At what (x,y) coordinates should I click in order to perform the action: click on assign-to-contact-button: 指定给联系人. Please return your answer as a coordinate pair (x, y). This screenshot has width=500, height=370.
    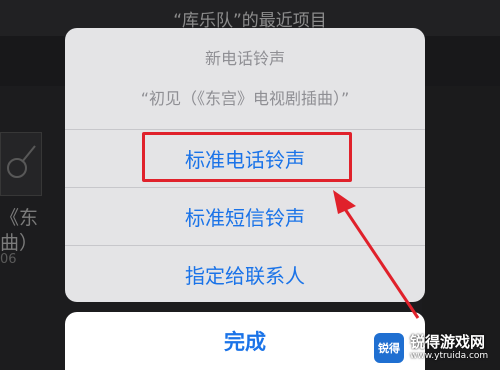
    Looking at the image, I should click on (245, 274).